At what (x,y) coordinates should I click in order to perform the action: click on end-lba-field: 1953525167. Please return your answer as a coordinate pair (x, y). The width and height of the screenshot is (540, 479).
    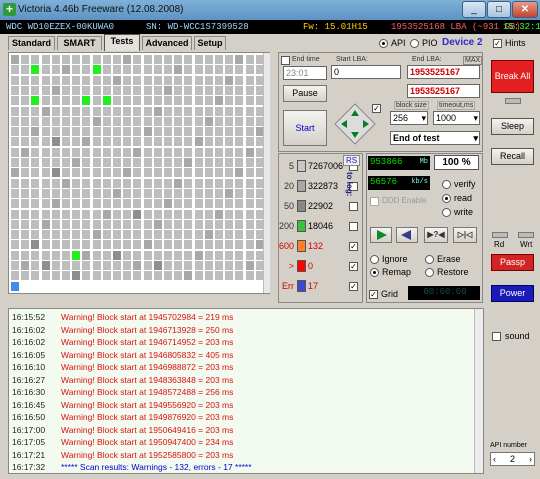
    Looking at the image, I should click on (443, 72).